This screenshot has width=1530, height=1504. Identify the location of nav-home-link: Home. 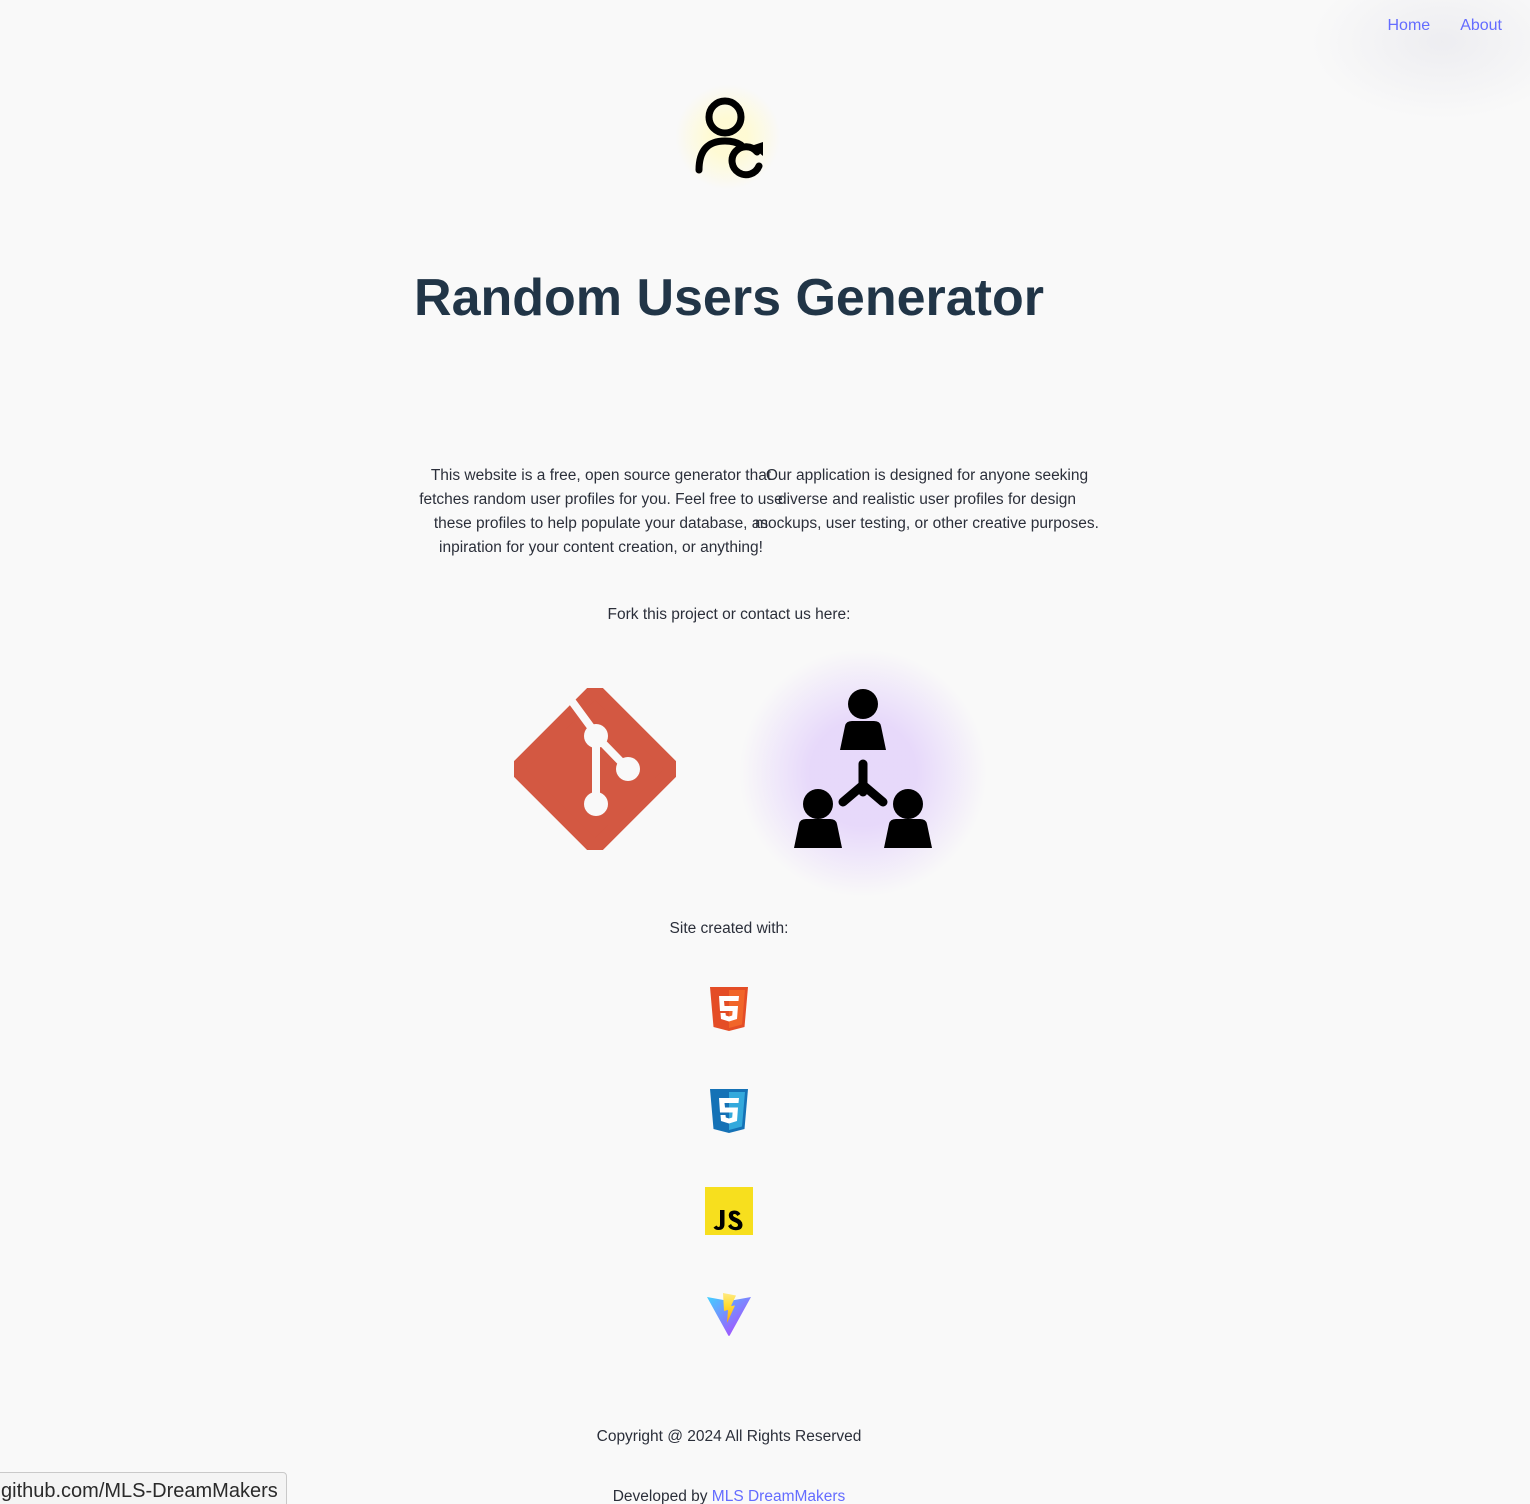
(1409, 26).